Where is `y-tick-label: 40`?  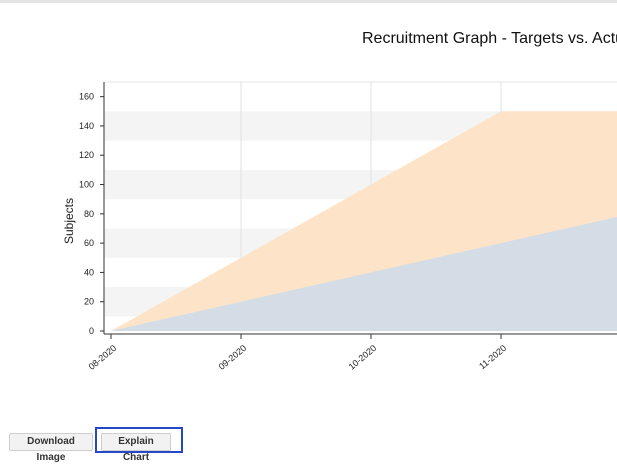 y-tick-label: 40 is located at coordinates (89, 272).